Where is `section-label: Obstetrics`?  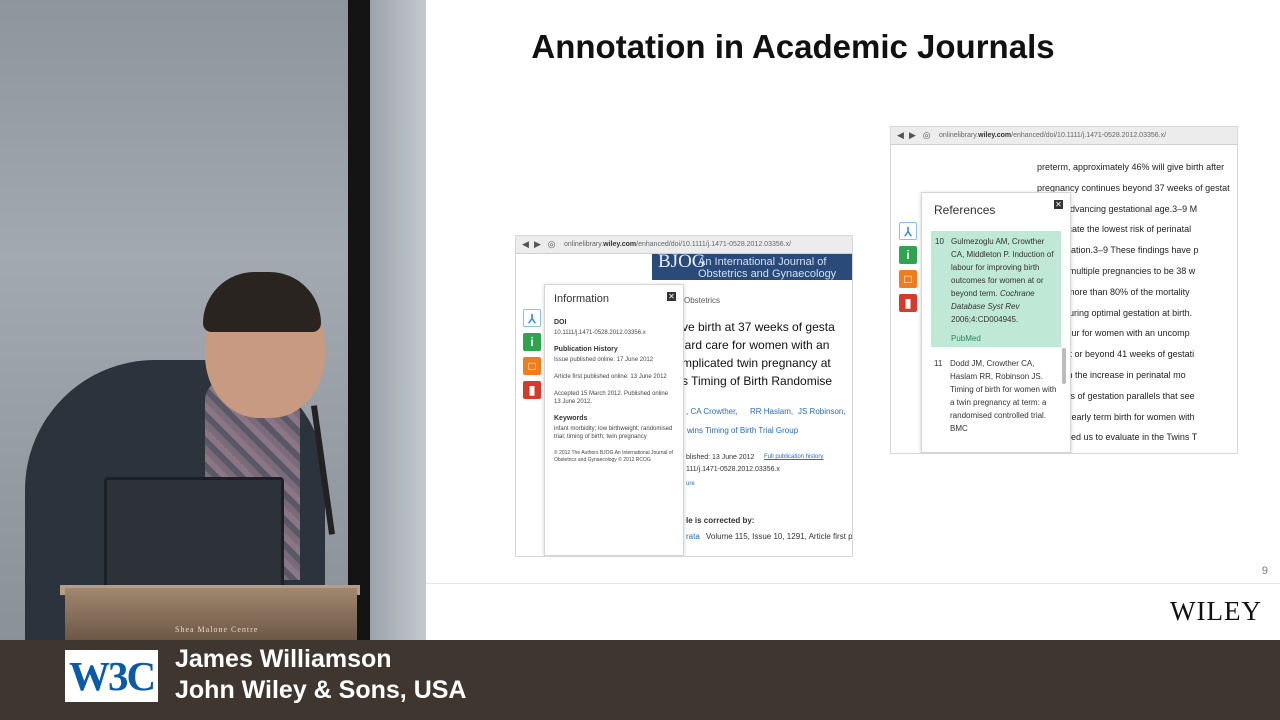
section-label: Obstetrics is located at coordinates (702, 300).